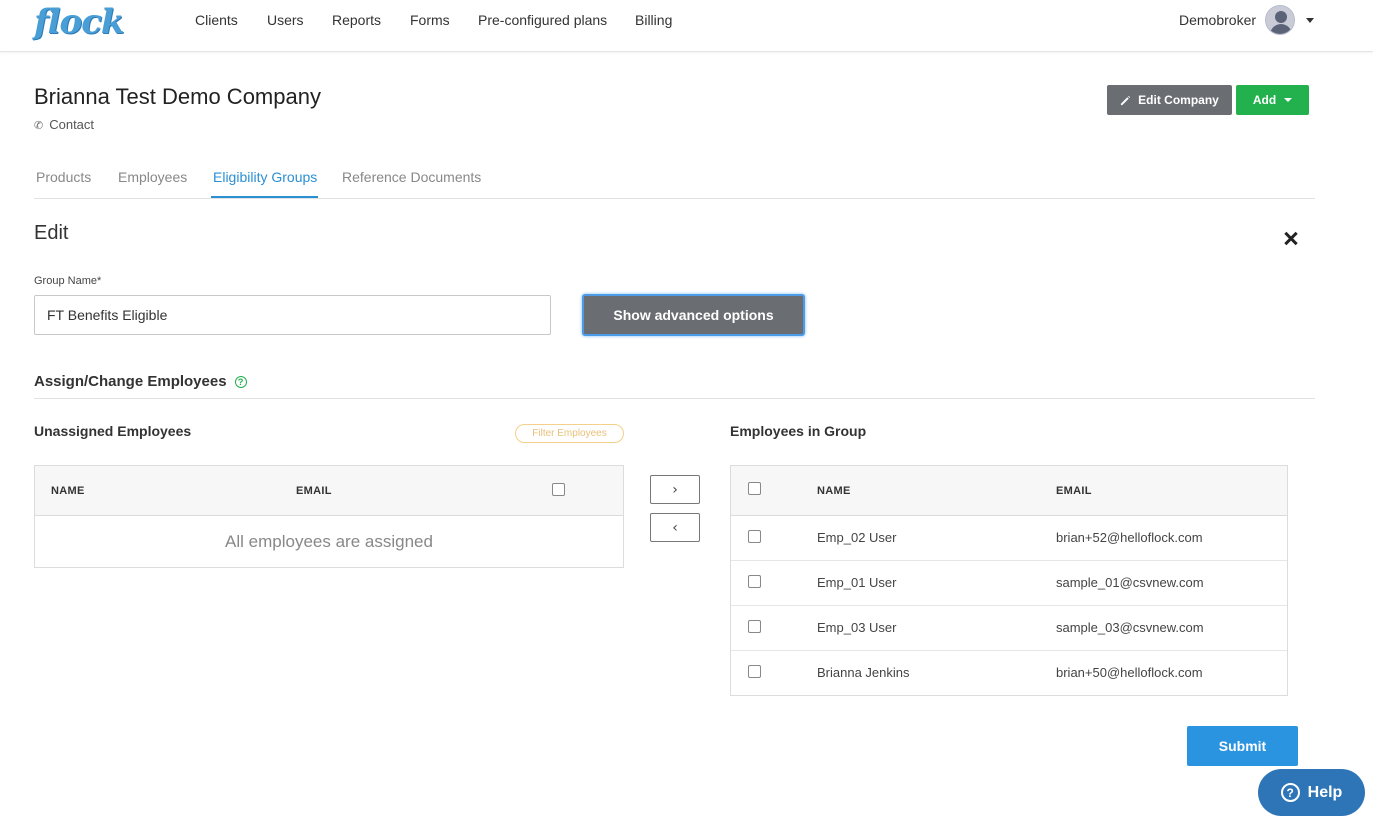  I want to click on add-label: Add, so click(1264, 100).